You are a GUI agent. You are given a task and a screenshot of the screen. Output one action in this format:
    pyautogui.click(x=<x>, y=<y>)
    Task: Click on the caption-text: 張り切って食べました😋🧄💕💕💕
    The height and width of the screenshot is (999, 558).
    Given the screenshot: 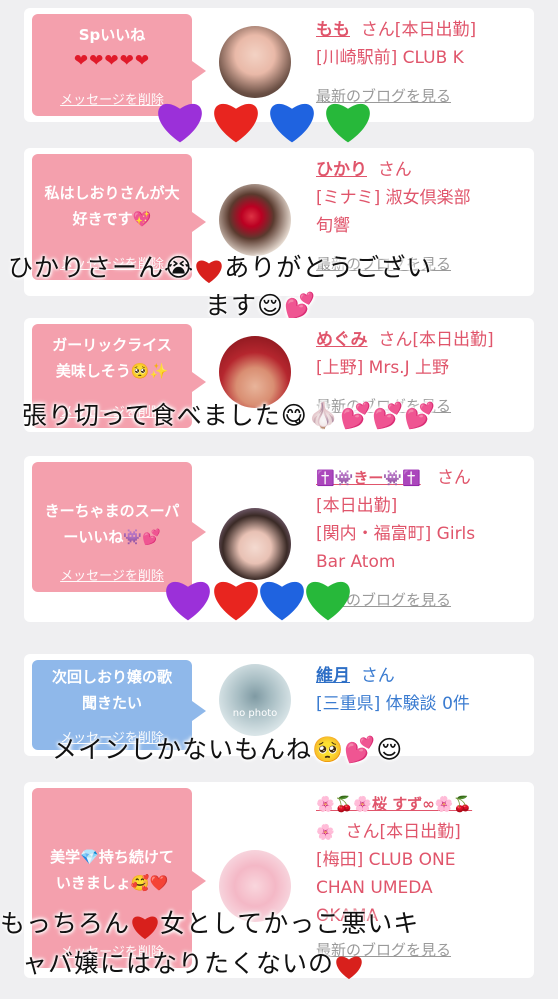 What is the action you would take?
    pyautogui.click(x=229, y=415)
    